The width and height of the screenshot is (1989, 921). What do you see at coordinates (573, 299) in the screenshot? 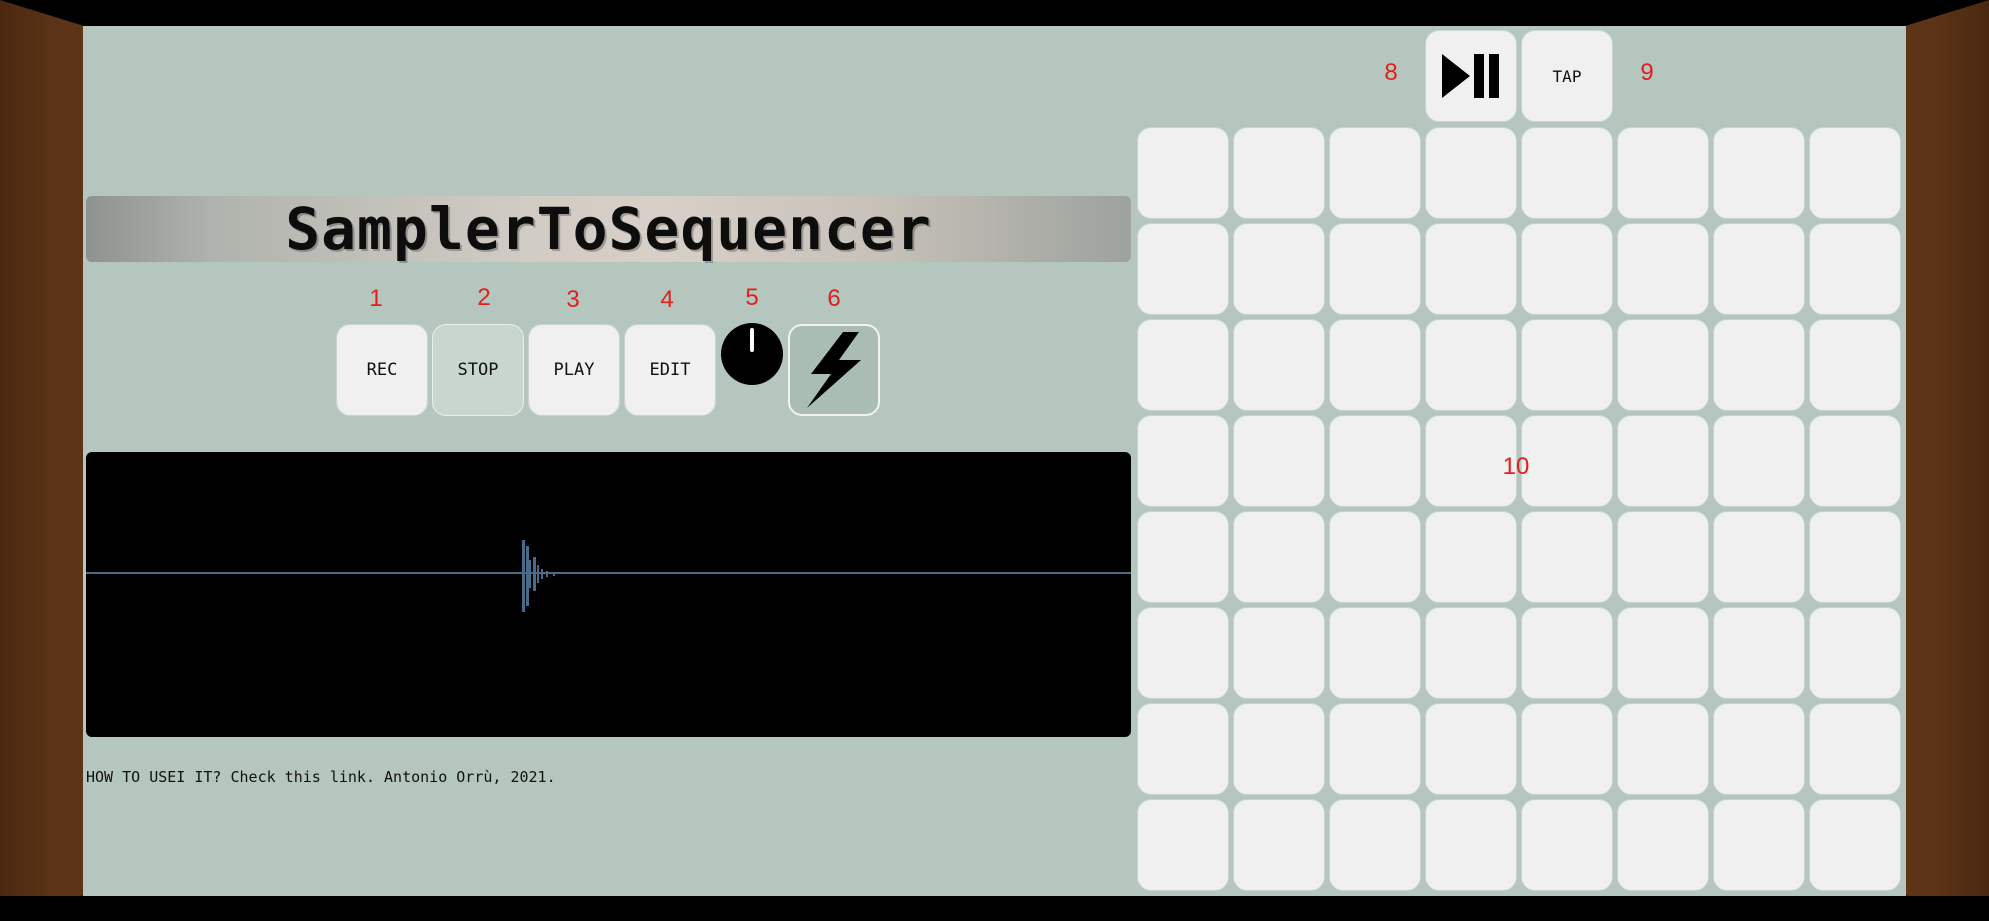
I see `callout-3: 3` at bounding box center [573, 299].